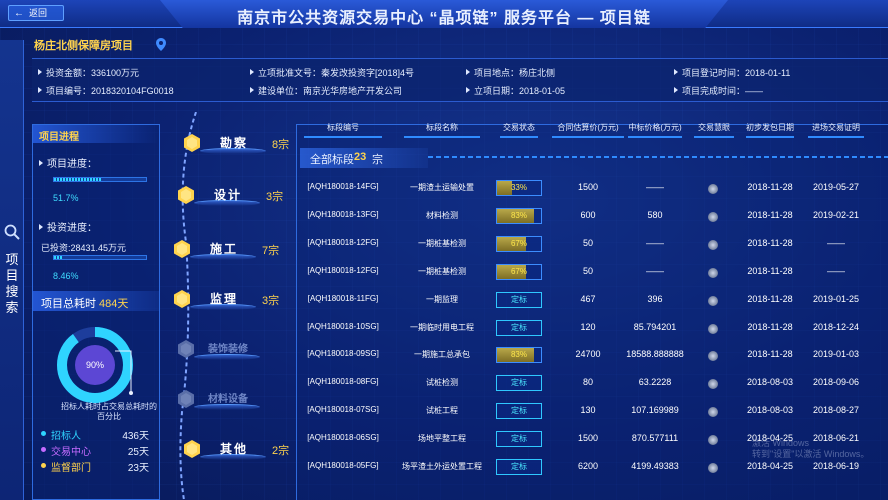  What do you see at coordinates (12, 283) in the screenshot?
I see `search-side-label: 项目搜索` at bounding box center [12, 283].